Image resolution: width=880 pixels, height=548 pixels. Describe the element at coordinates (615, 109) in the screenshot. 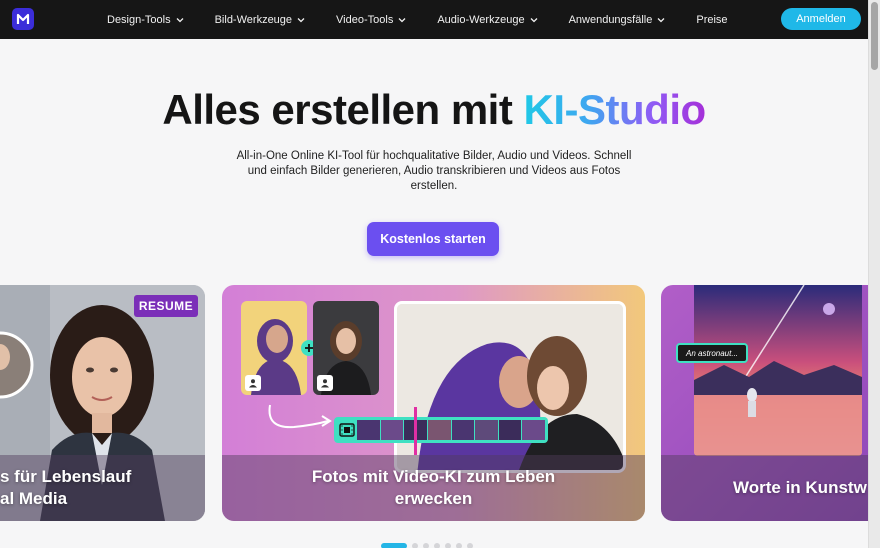

I see `title-highlight: KI-Studio` at that location.